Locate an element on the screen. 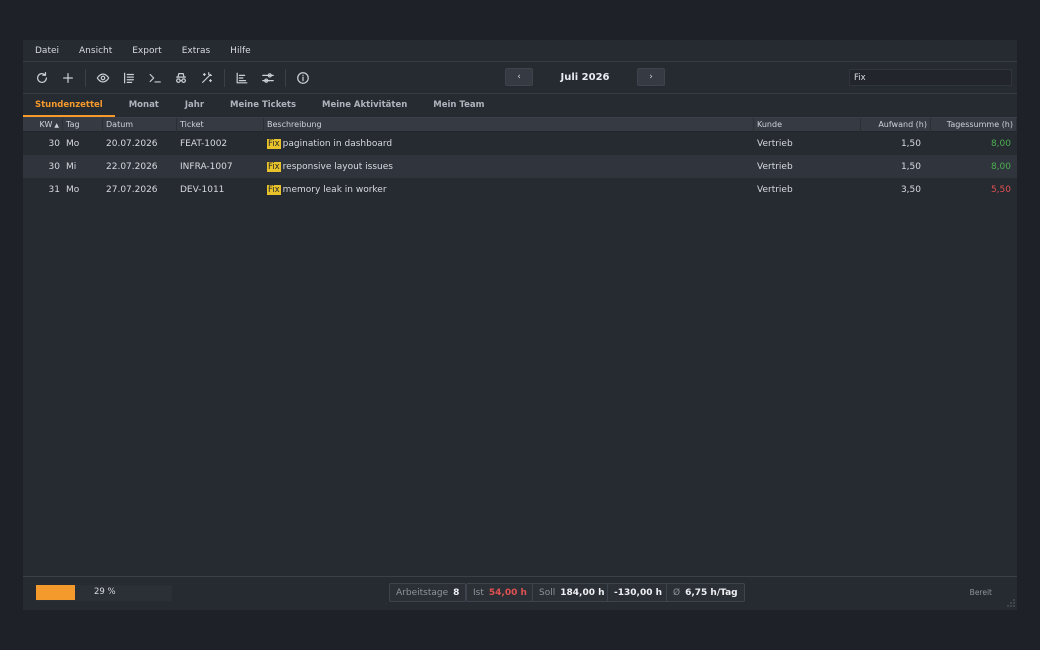 This screenshot has height=650, width=1040. list-button is located at coordinates (129, 78).